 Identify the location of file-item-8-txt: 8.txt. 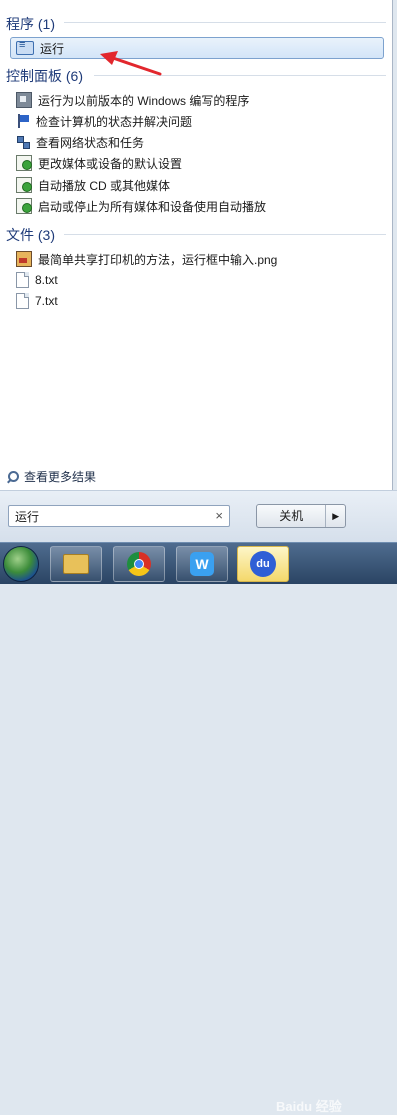
(37, 280).